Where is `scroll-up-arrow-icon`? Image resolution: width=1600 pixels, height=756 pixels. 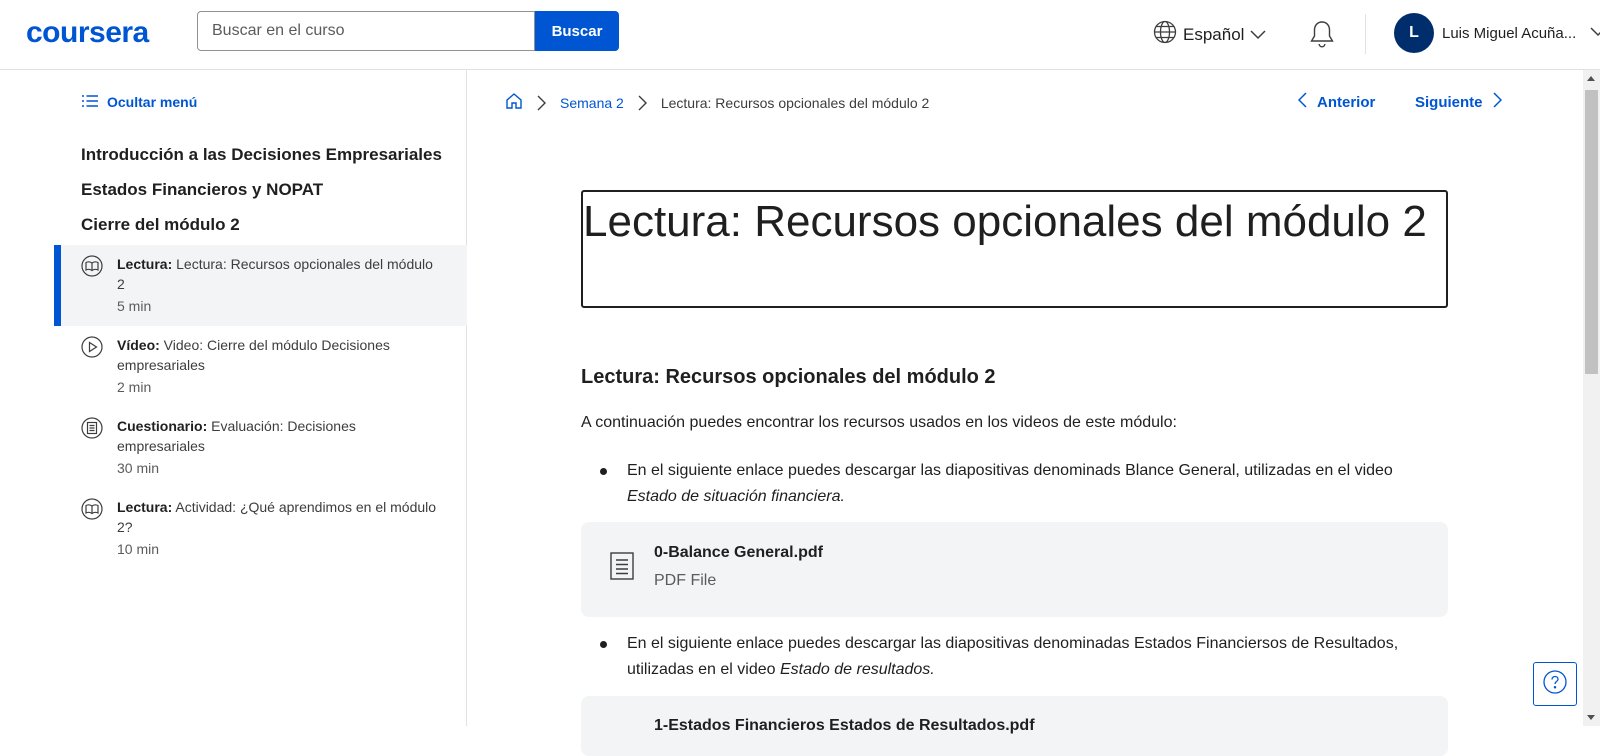
scroll-up-arrow-icon is located at coordinates (1591, 78).